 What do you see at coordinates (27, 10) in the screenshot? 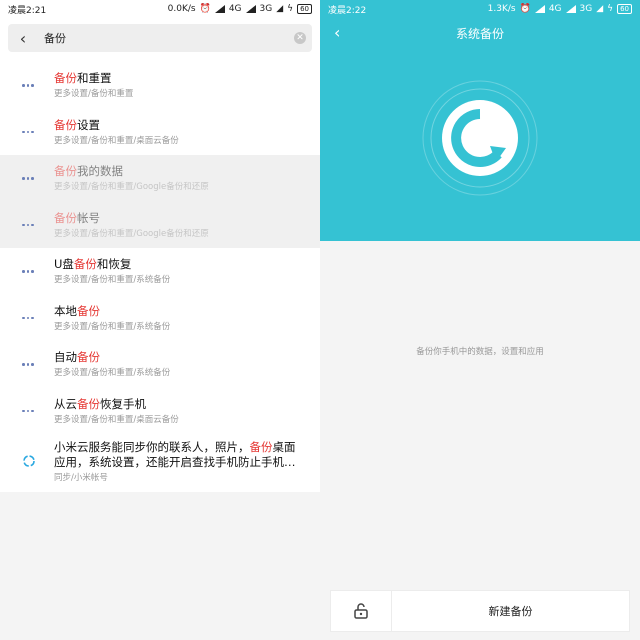
I see `status-time: 凌晨2:21` at bounding box center [27, 10].